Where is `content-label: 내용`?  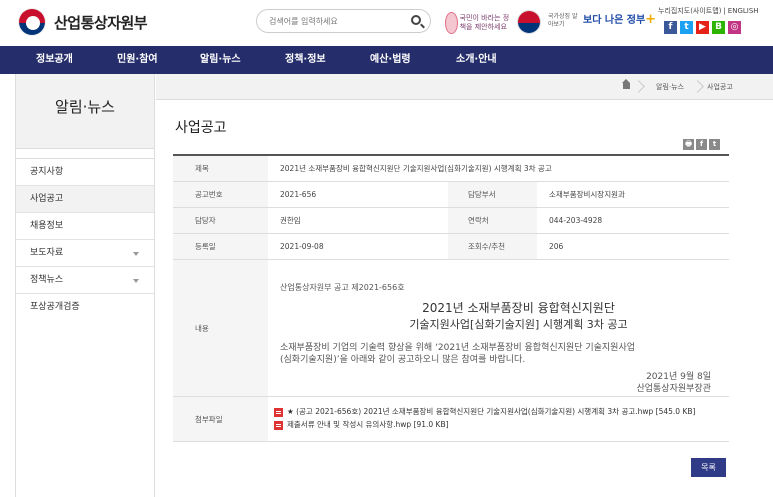 content-label: 내용 is located at coordinates (220, 328).